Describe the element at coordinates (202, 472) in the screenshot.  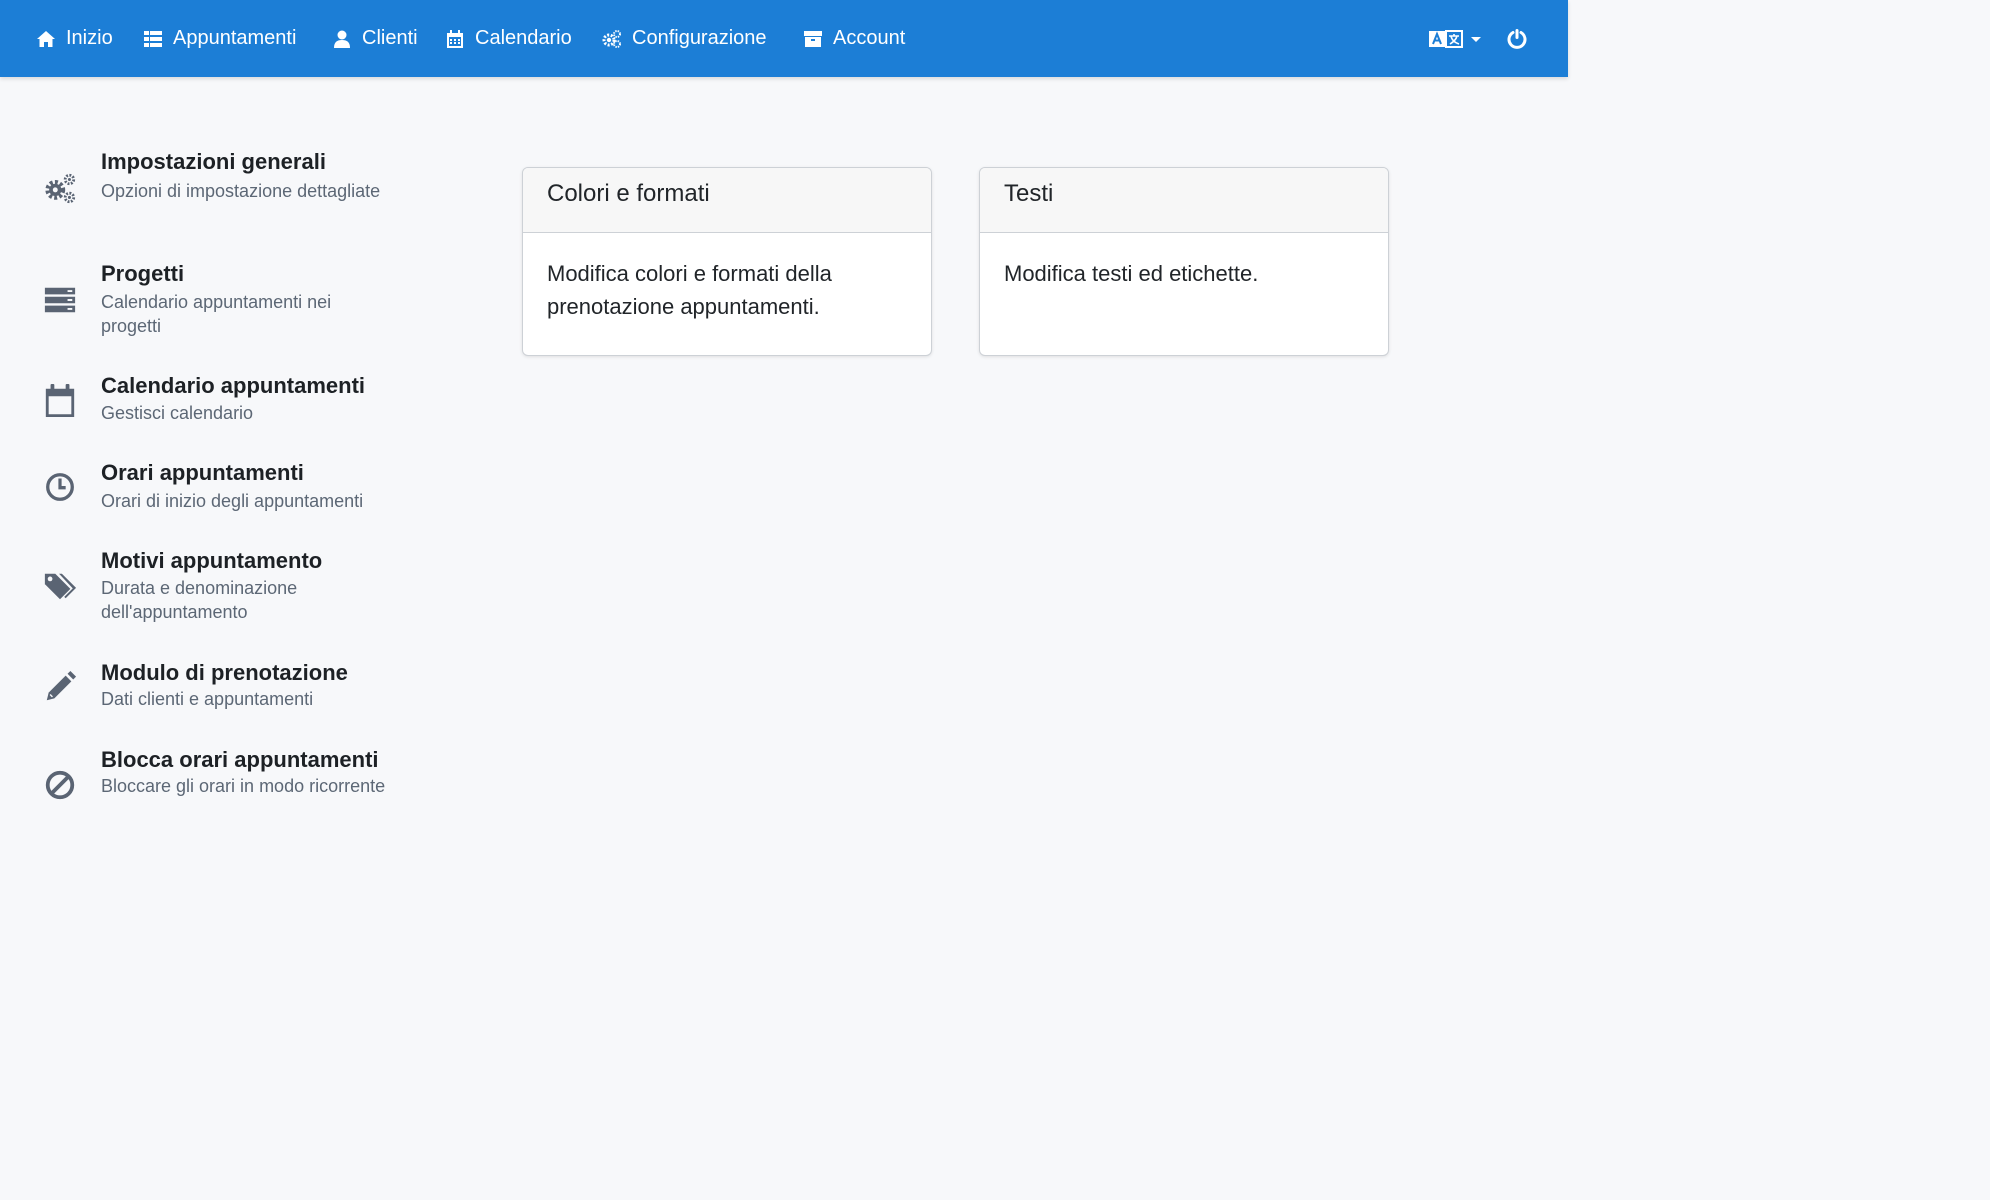
I see `sidebar-item-title: Orari appuntamenti` at that location.